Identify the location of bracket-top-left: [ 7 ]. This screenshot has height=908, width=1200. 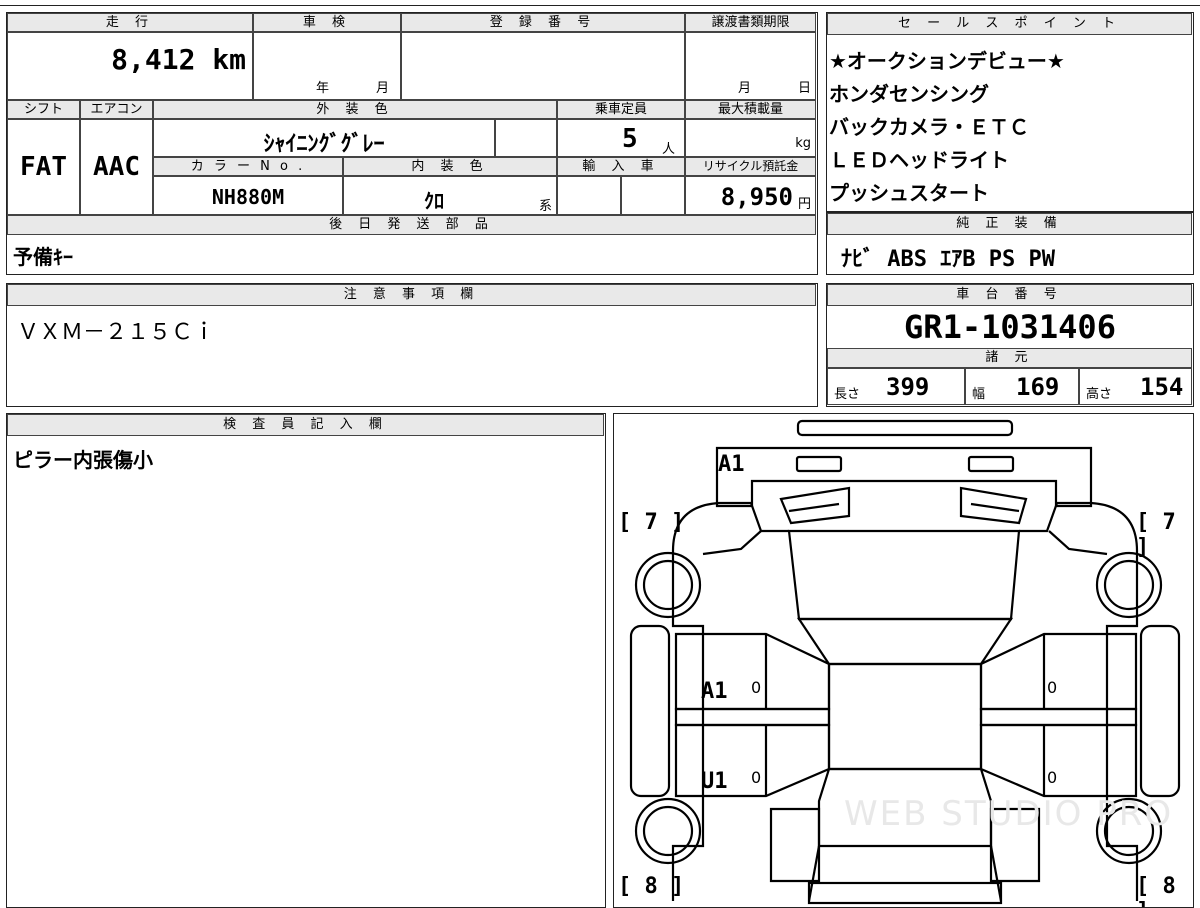
(651, 522).